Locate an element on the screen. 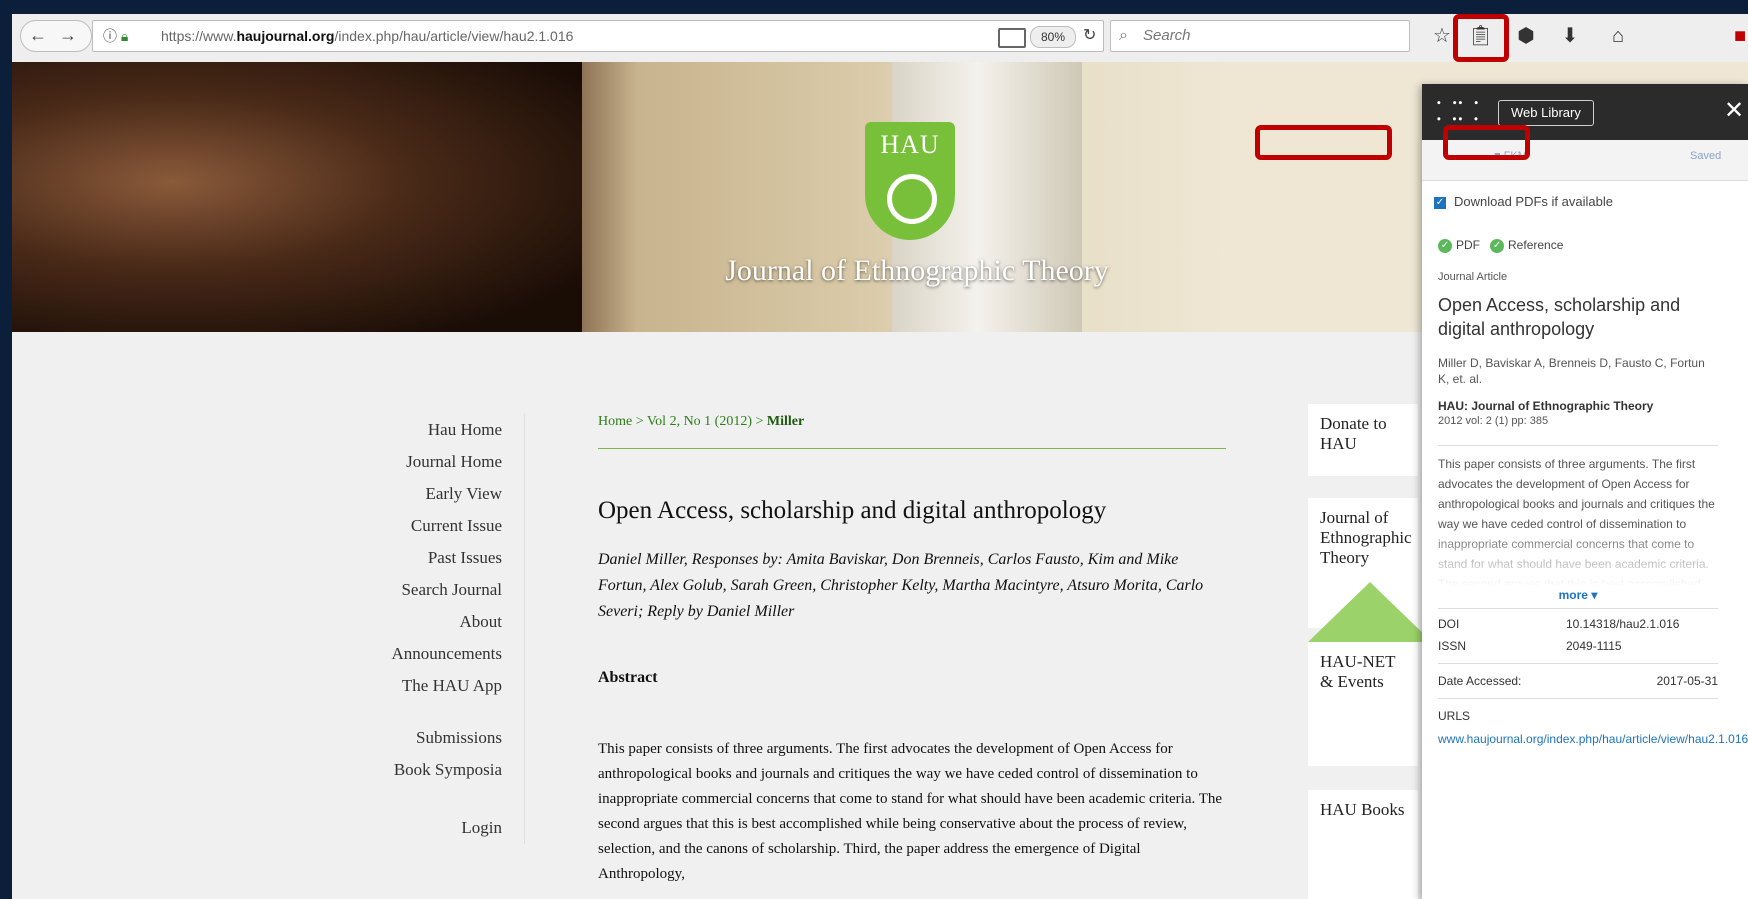 This screenshot has height=899, width=1748. pdf-check-icon: ✓ is located at coordinates (1445, 245).